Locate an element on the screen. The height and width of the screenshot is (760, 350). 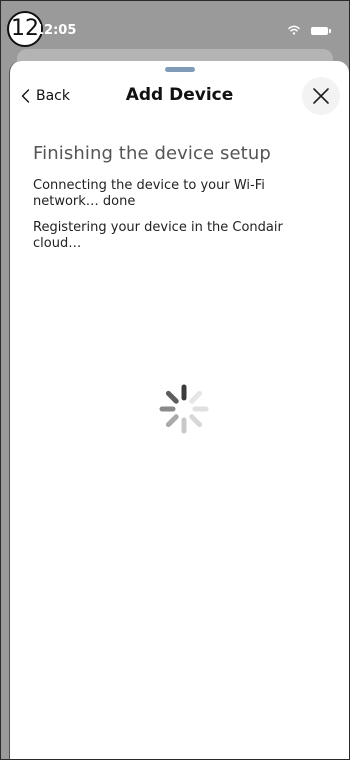
battery-icon is located at coordinates (321, 31).